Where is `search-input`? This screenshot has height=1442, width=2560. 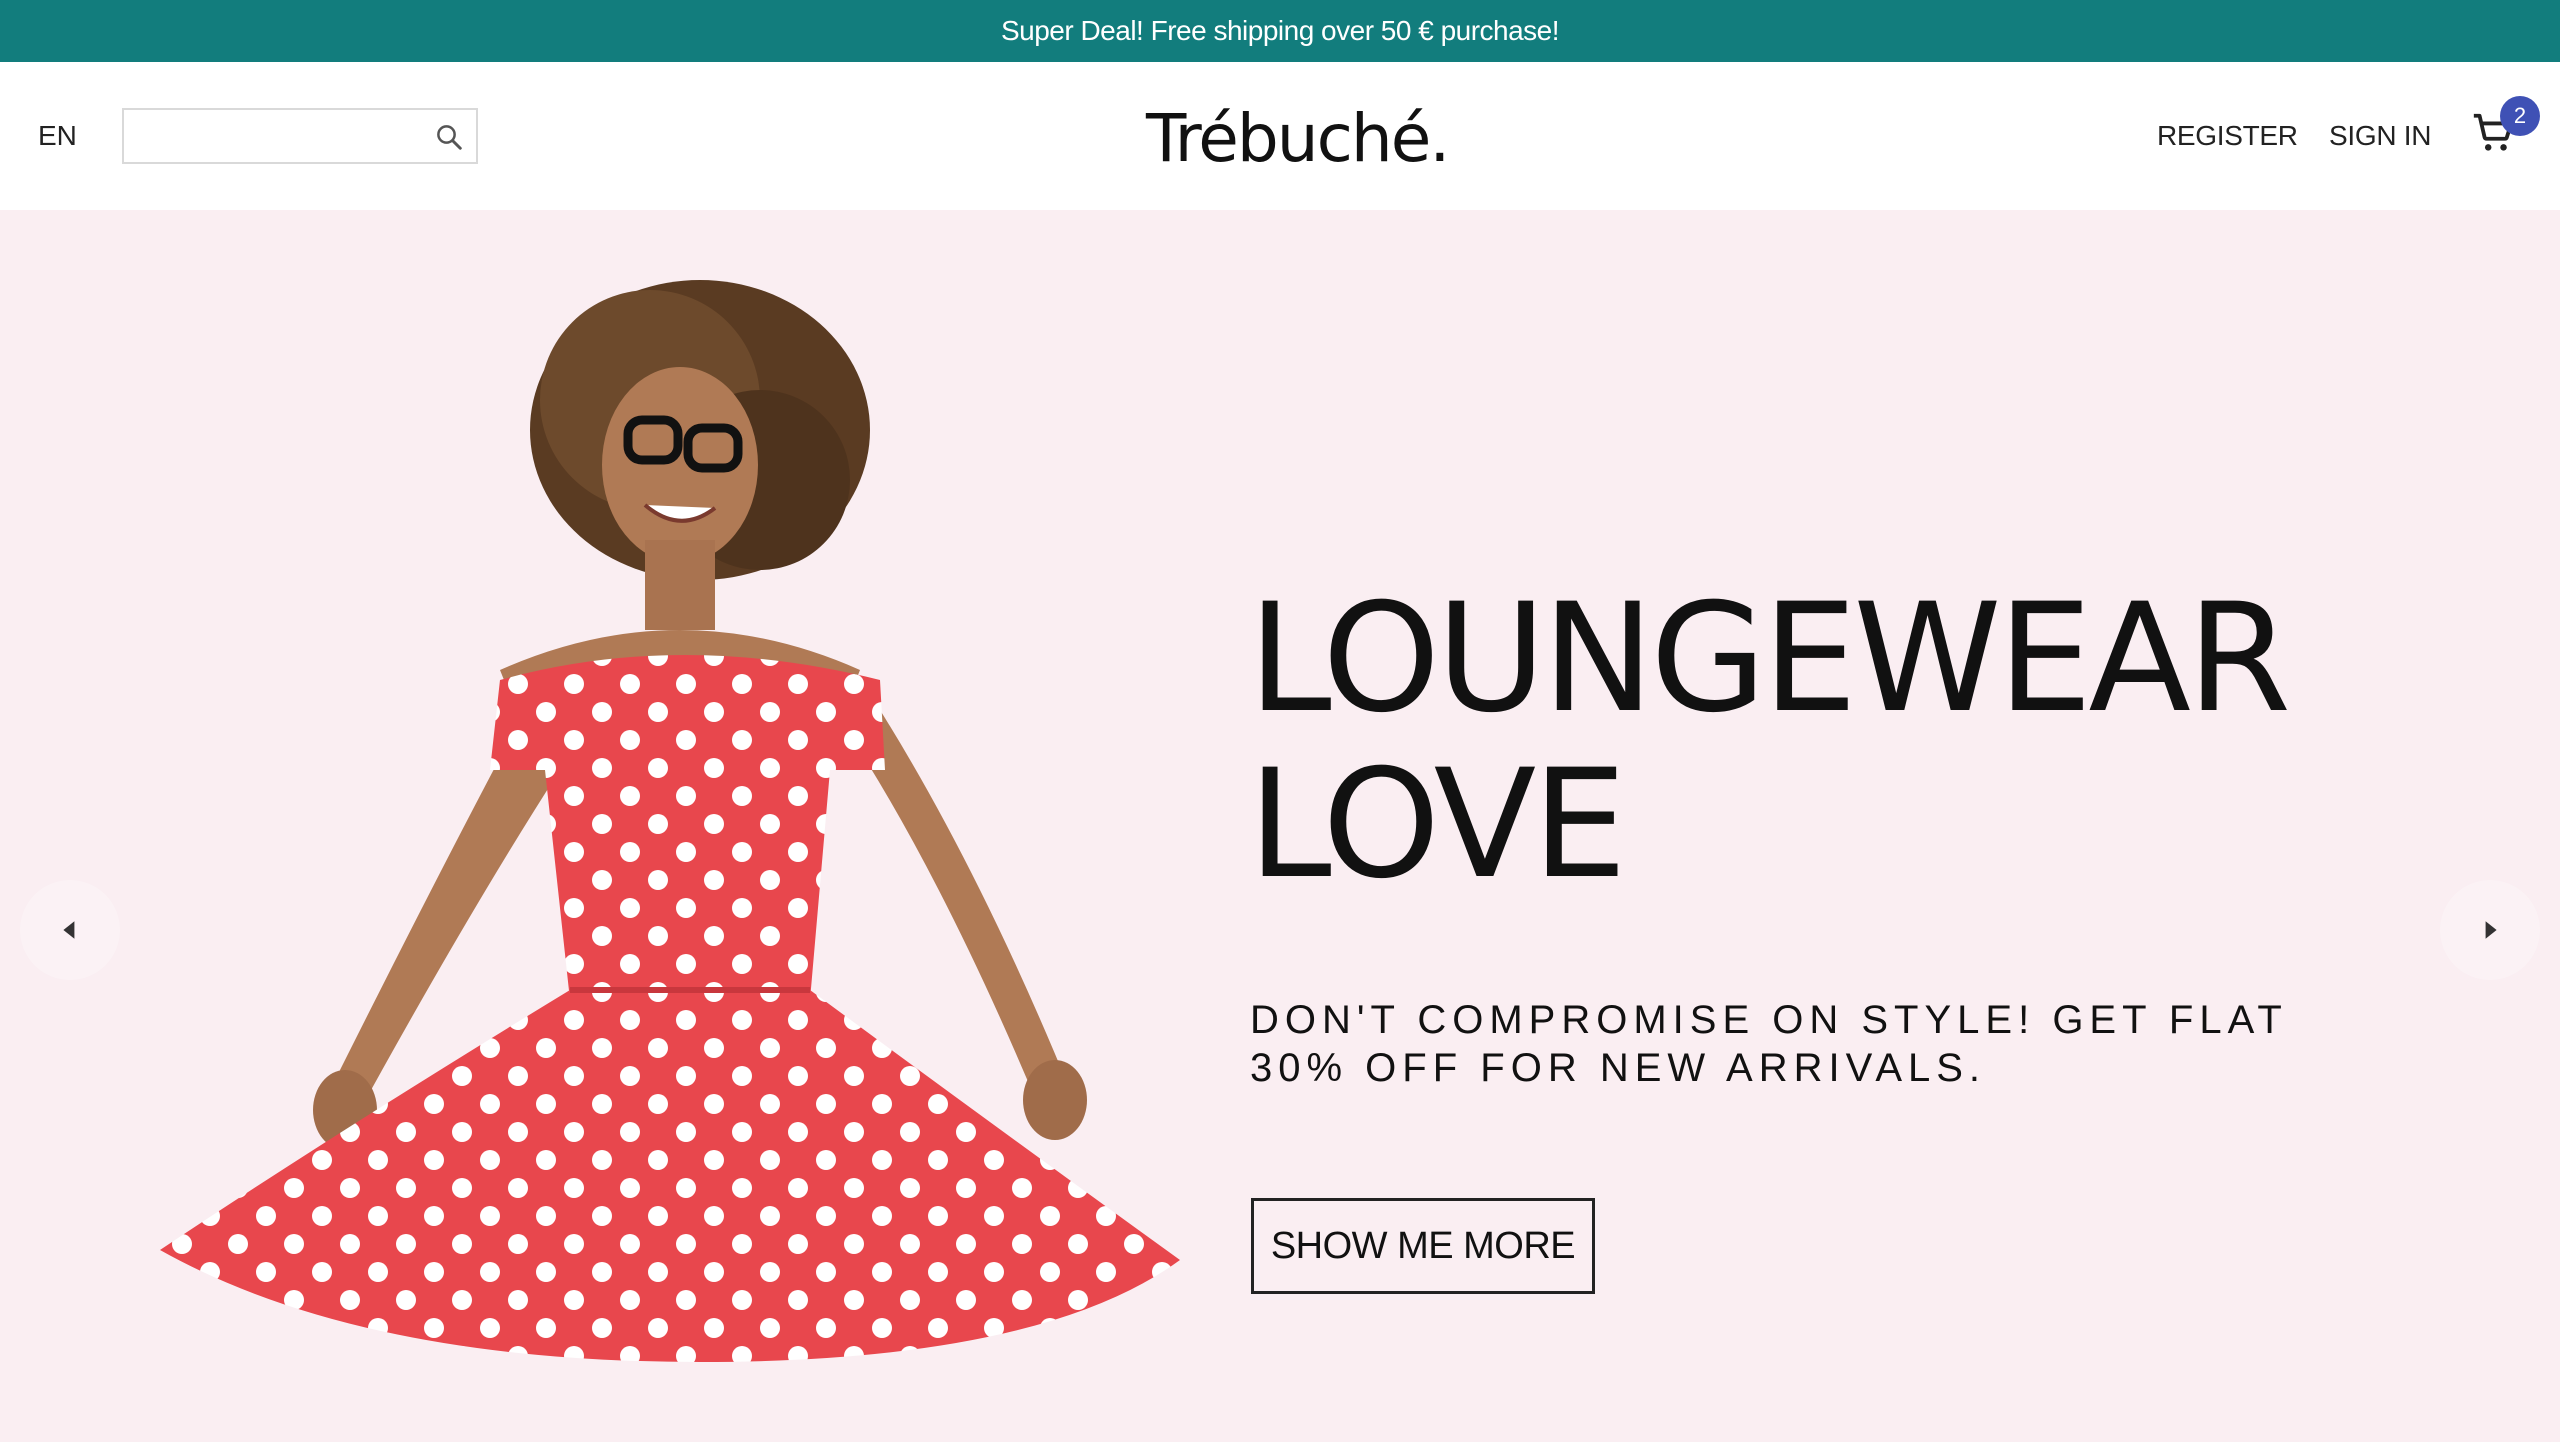
search-input is located at coordinates (269, 136).